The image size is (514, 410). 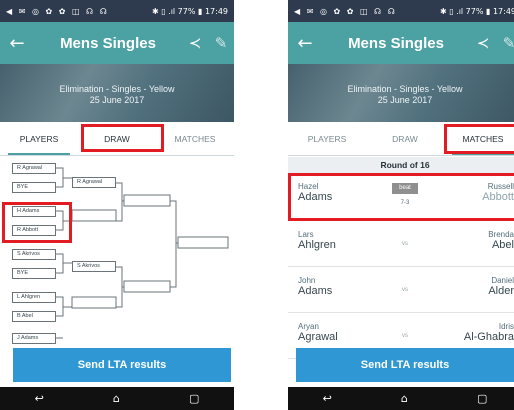 I want to click on player-last-name: Abbott, so click(x=498, y=197).